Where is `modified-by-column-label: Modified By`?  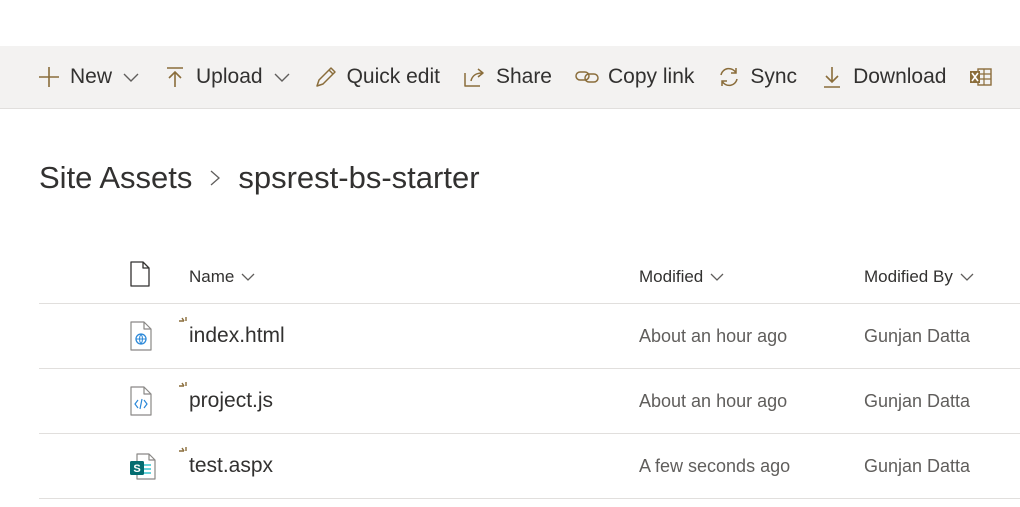 modified-by-column-label: Modified By is located at coordinates (908, 276).